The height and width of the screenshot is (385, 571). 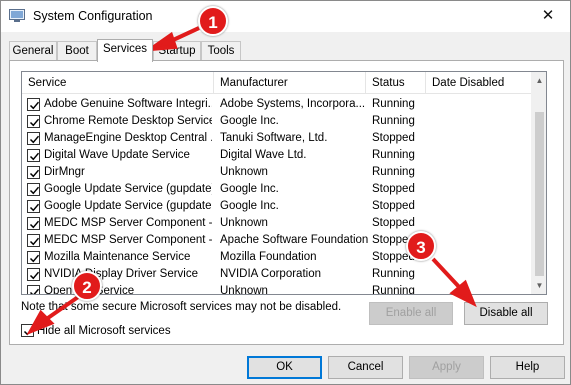 I want to click on callout-badge-2: 2, so click(x=87, y=286).